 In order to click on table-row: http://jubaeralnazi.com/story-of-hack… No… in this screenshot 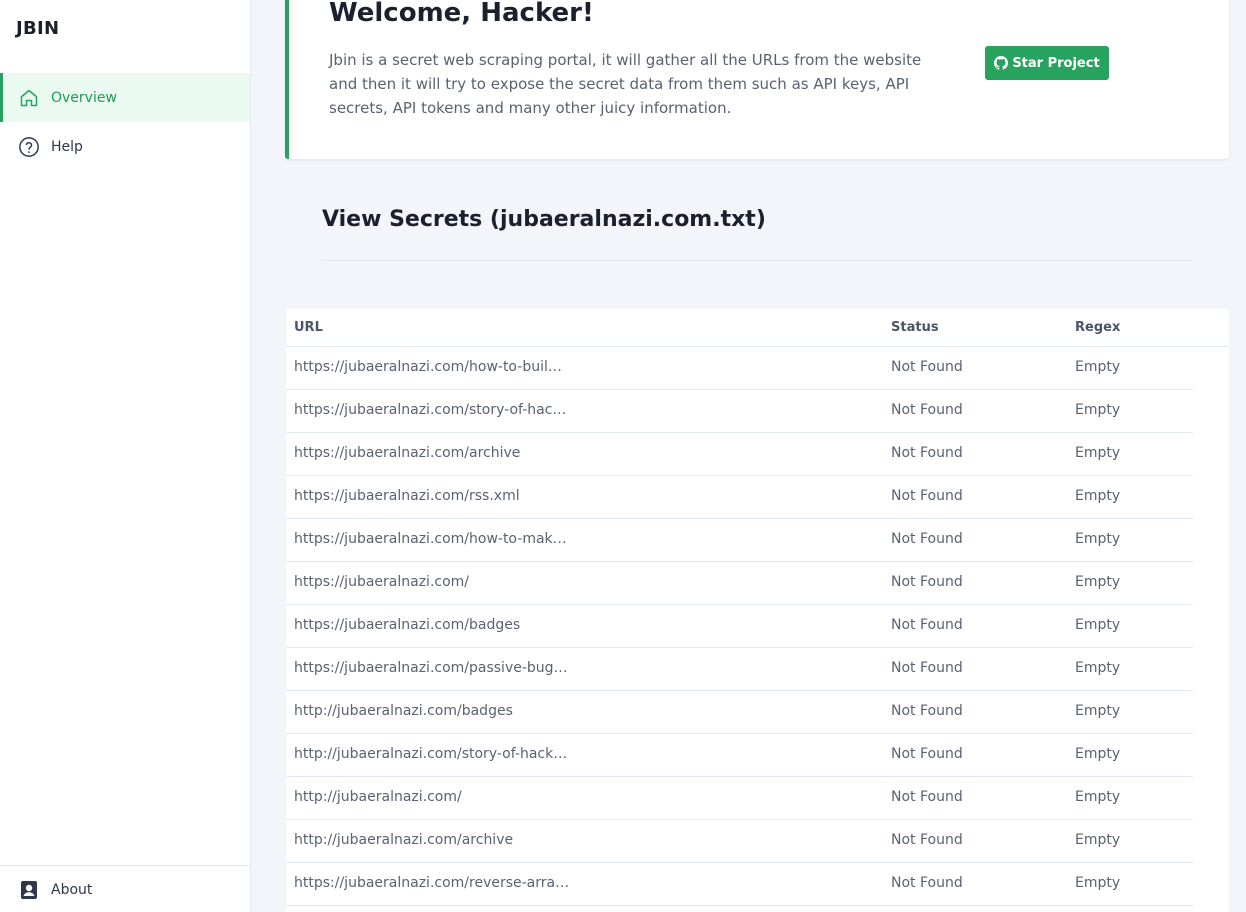, I will do `click(739, 755)`.